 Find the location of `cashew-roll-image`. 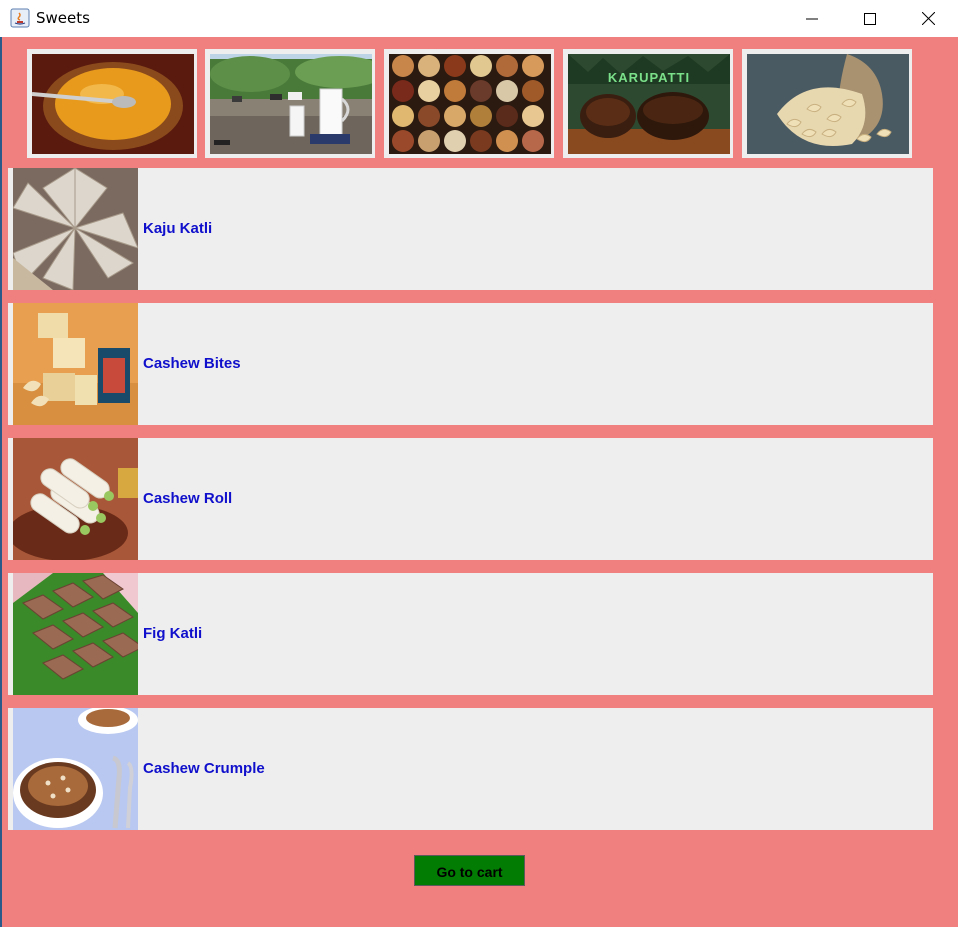

cashew-roll-image is located at coordinates (75, 499).